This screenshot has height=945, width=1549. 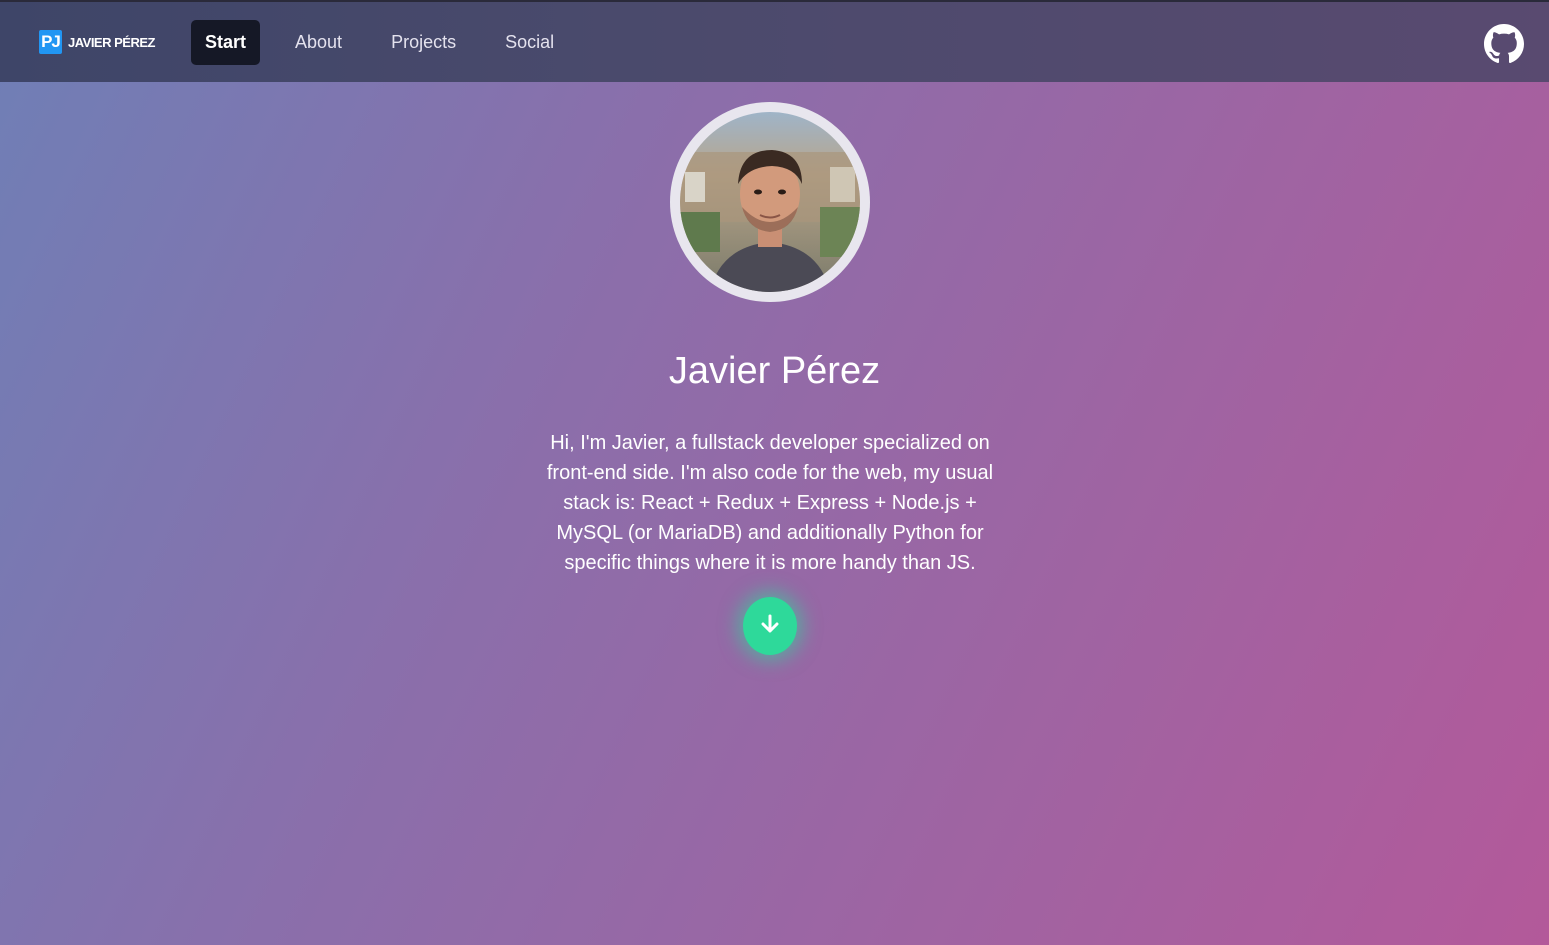 I want to click on avatar-photo, so click(x=770, y=202).